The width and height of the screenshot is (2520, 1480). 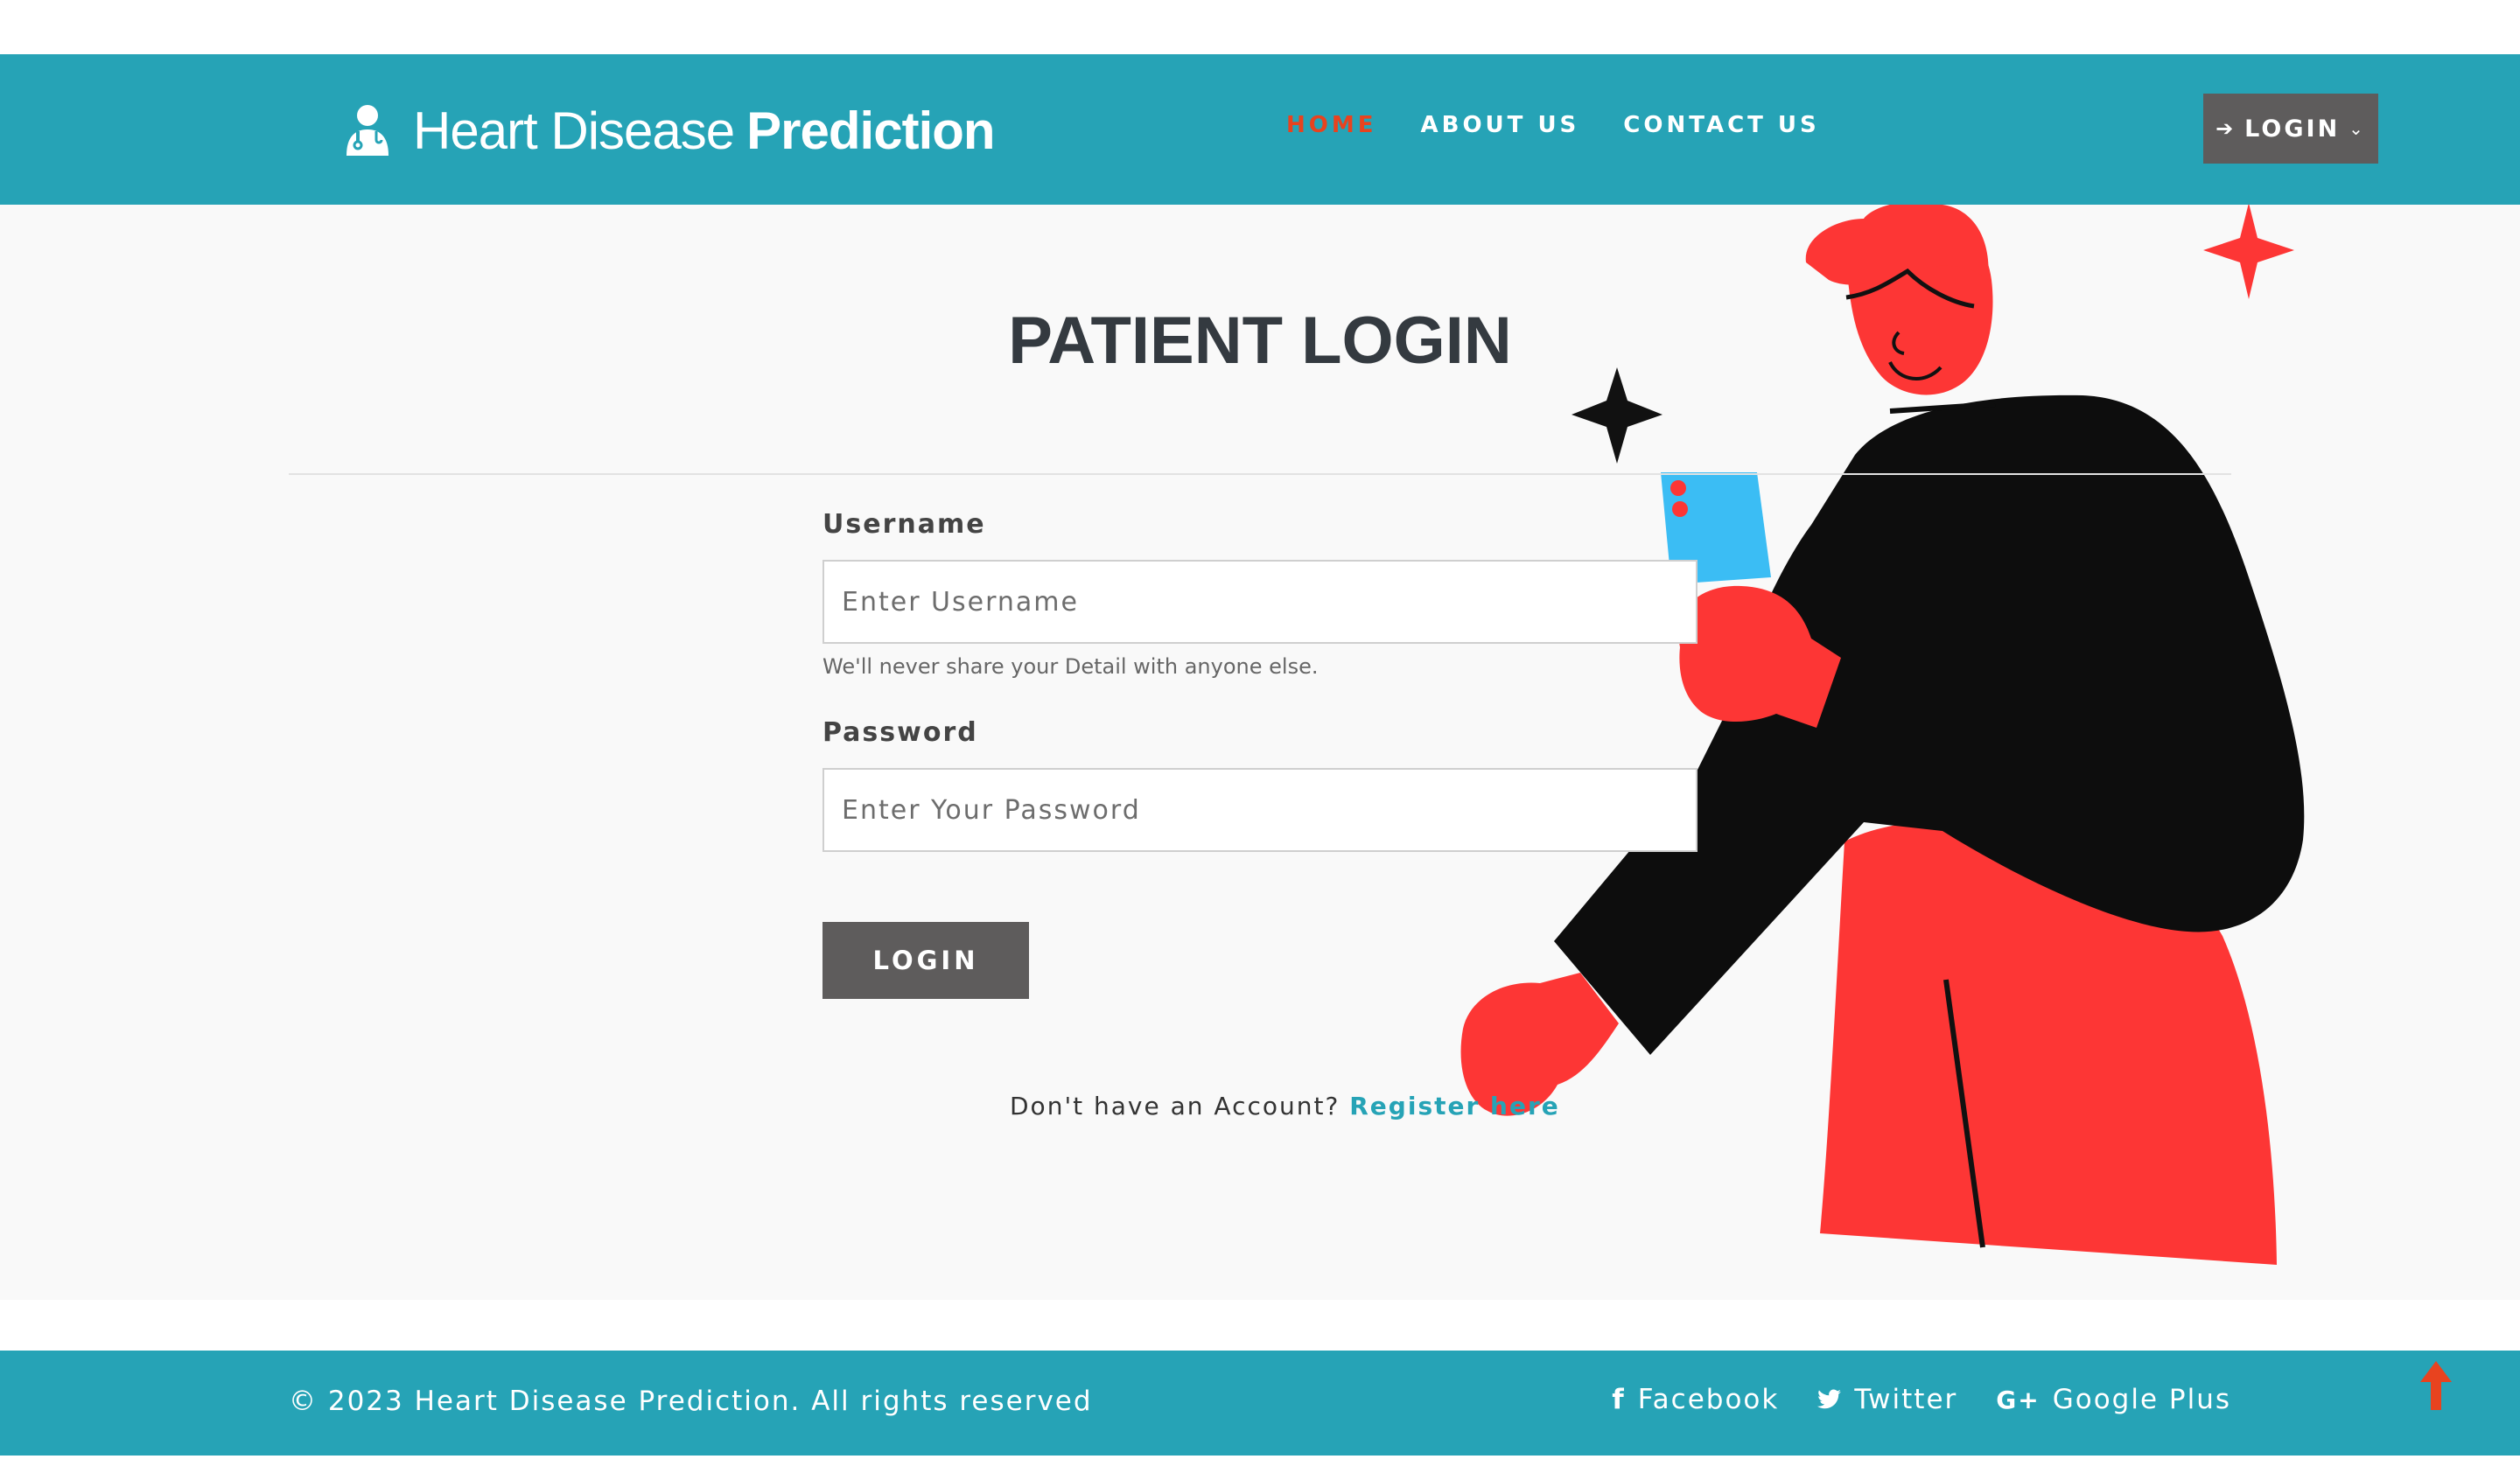 I want to click on main-nav: HOME ABOUT US CONTACT US, so click(x=1553, y=125).